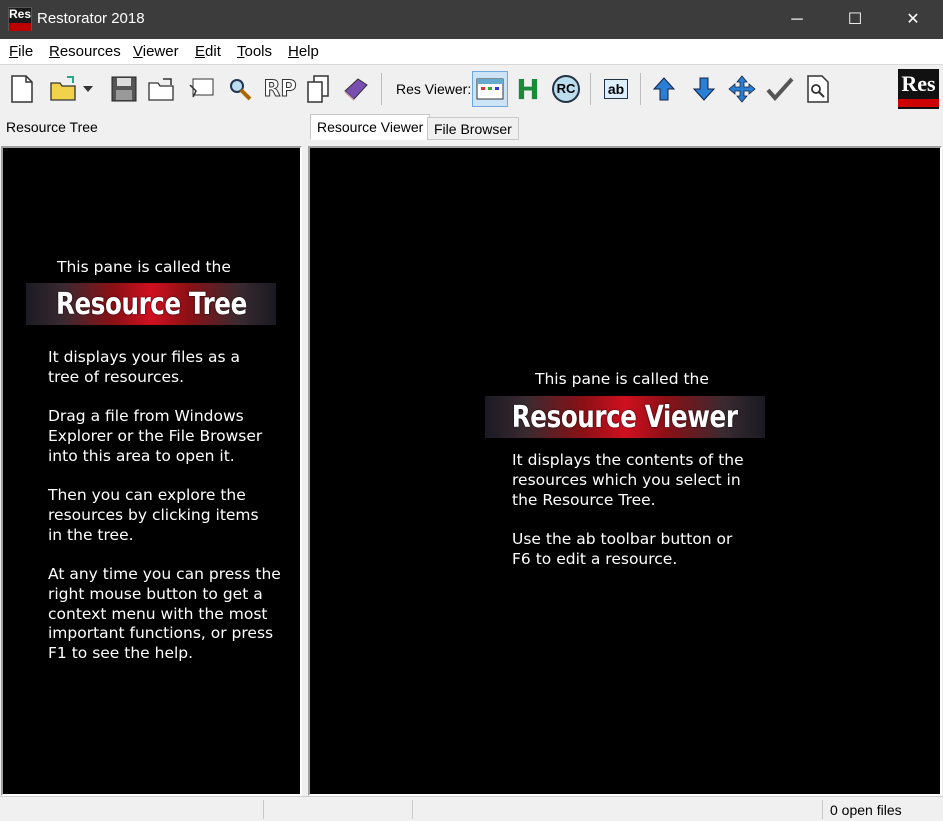 The width and height of the screenshot is (943, 821). Describe the element at coordinates (124, 89) in the screenshot. I see `save-icon` at that location.